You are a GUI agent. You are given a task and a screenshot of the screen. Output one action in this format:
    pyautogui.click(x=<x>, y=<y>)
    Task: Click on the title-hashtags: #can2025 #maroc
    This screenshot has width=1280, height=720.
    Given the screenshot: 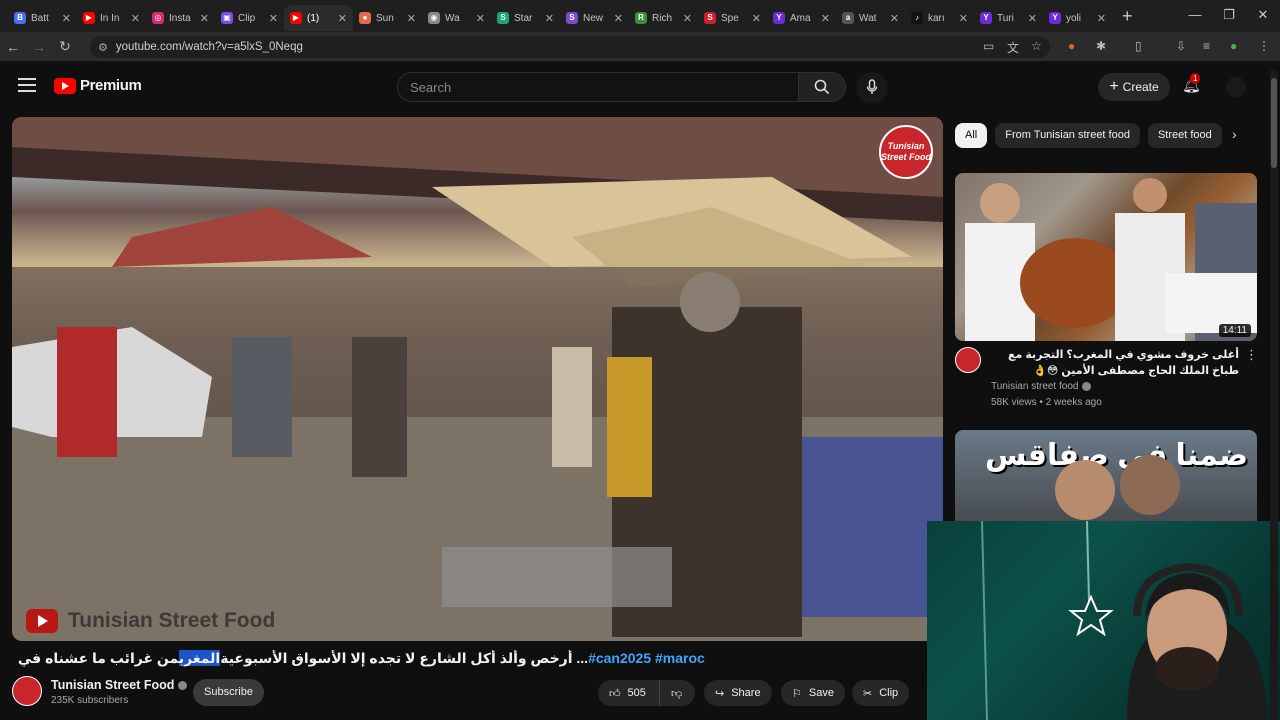 What is the action you would take?
    pyautogui.click(x=646, y=658)
    